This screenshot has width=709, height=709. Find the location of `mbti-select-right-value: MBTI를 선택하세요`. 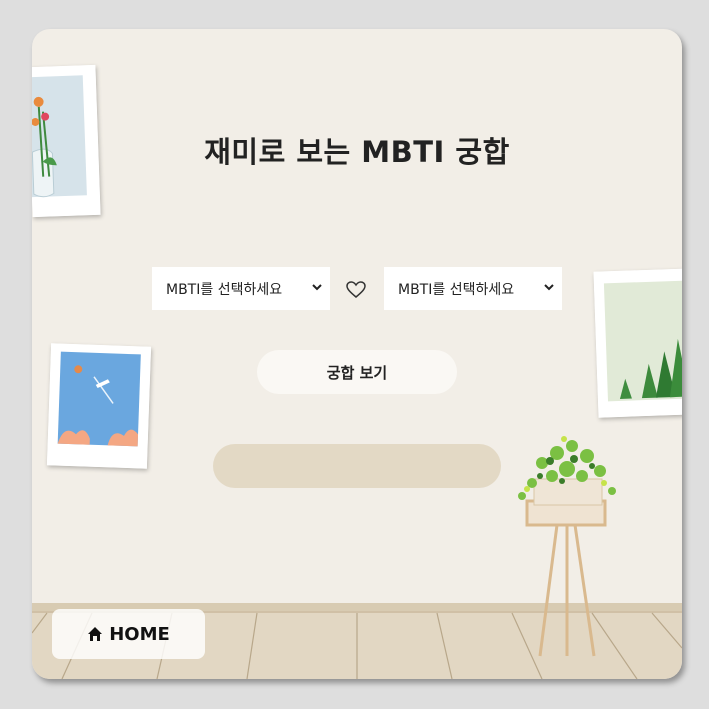

mbti-select-right-value: MBTI를 선택하세요 is located at coordinates (456, 289).